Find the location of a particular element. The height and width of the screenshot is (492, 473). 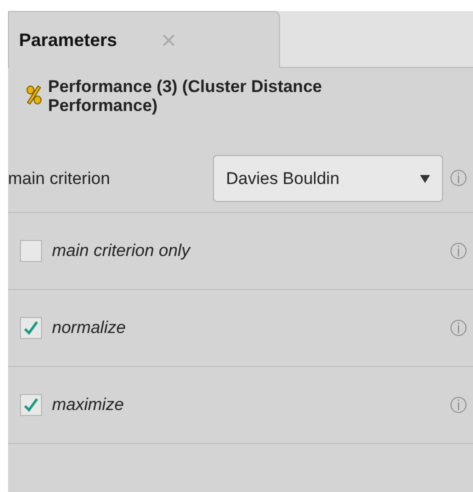

checkbox-label: normalize is located at coordinates (89, 328).